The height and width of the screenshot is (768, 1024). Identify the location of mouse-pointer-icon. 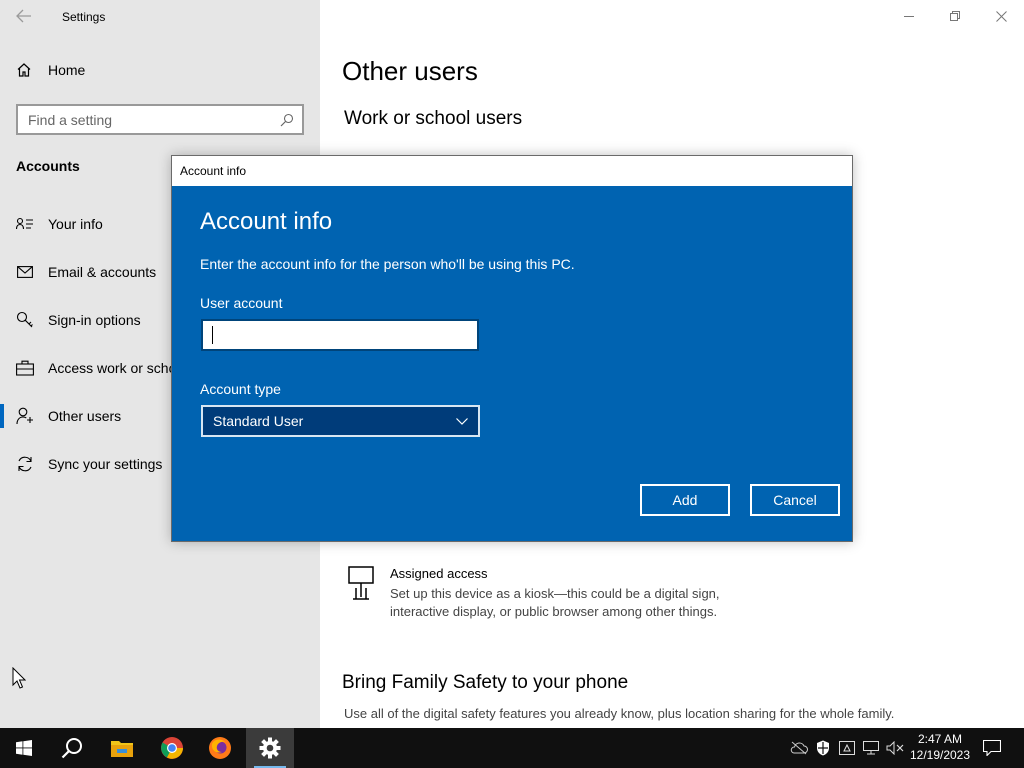
(19, 678).